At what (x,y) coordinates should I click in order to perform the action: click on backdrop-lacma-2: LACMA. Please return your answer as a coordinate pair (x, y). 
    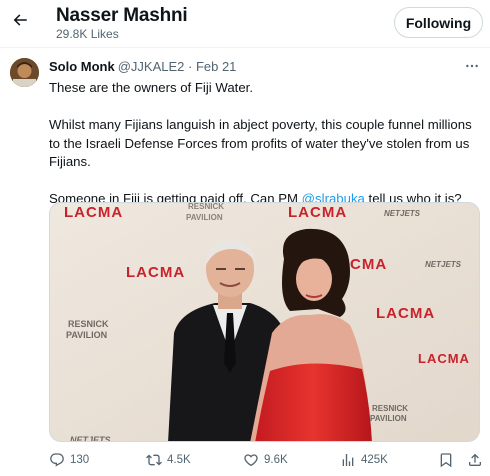
    Looking at the image, I should click on (317, 212).